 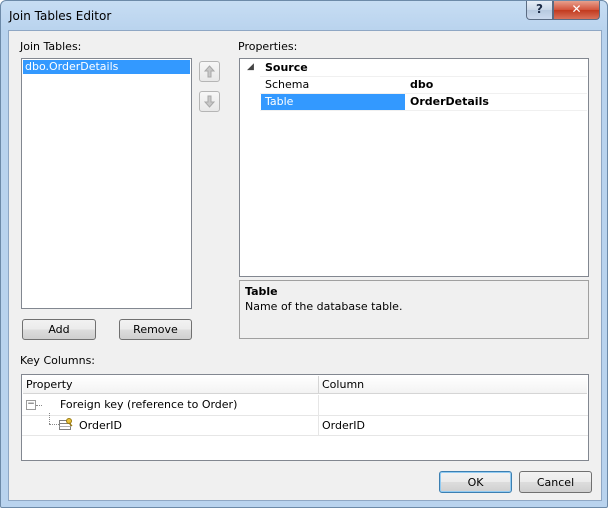 I want to click on grid-header: Property Column, so click(x=305, y=385).